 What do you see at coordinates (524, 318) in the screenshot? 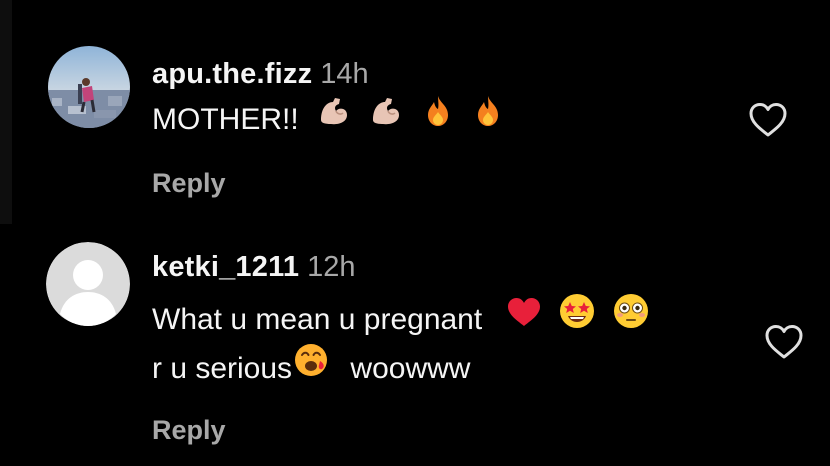
I see `red-heart-icon` at bounding box center [524, 318].